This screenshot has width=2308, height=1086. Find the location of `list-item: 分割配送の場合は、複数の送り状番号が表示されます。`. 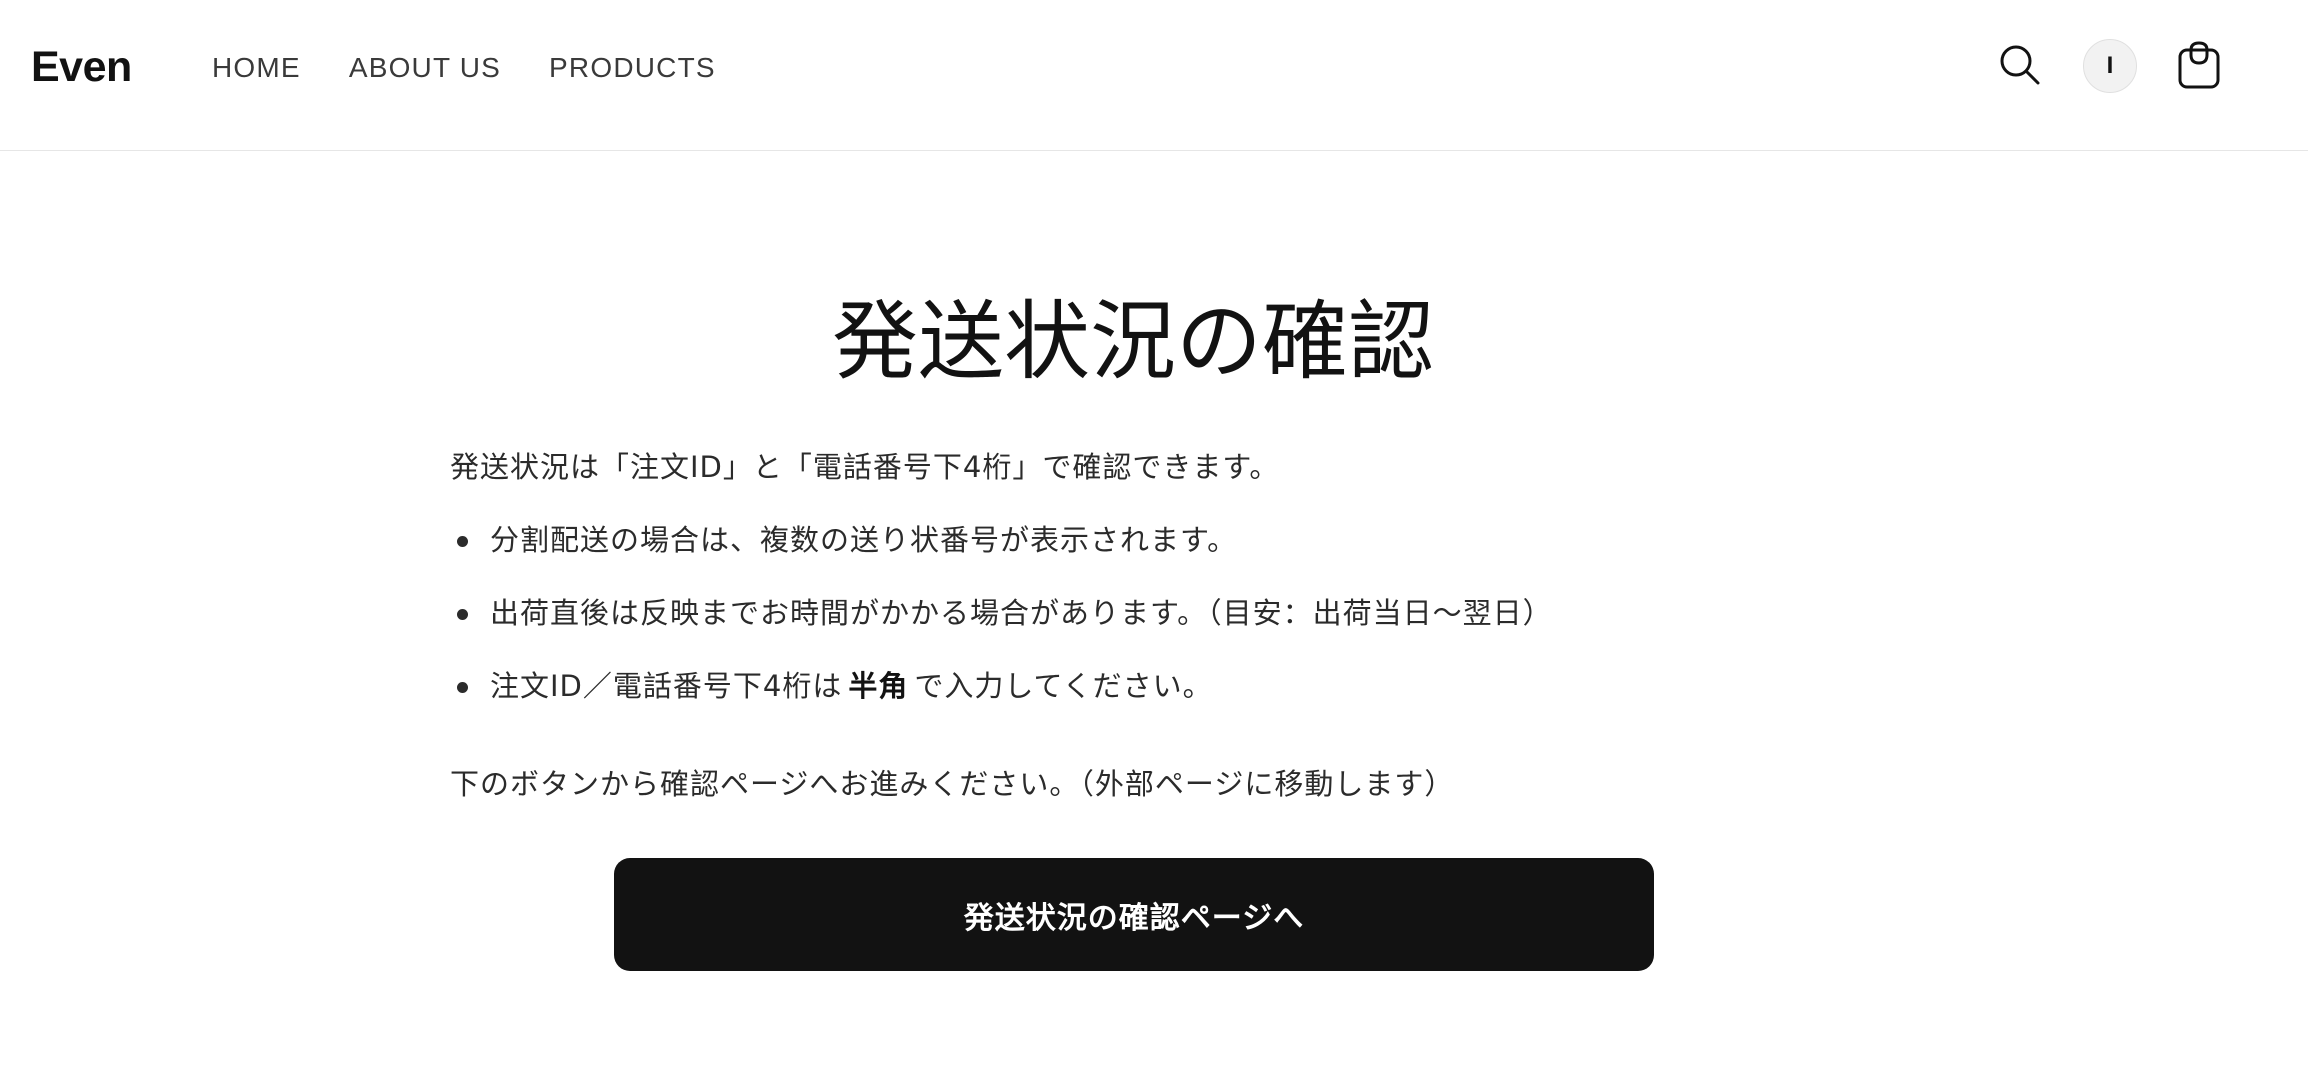

list-item: 分割配送の場合は、複数の送り状番号が表示されます。 is located at coordinates (1100, 540).